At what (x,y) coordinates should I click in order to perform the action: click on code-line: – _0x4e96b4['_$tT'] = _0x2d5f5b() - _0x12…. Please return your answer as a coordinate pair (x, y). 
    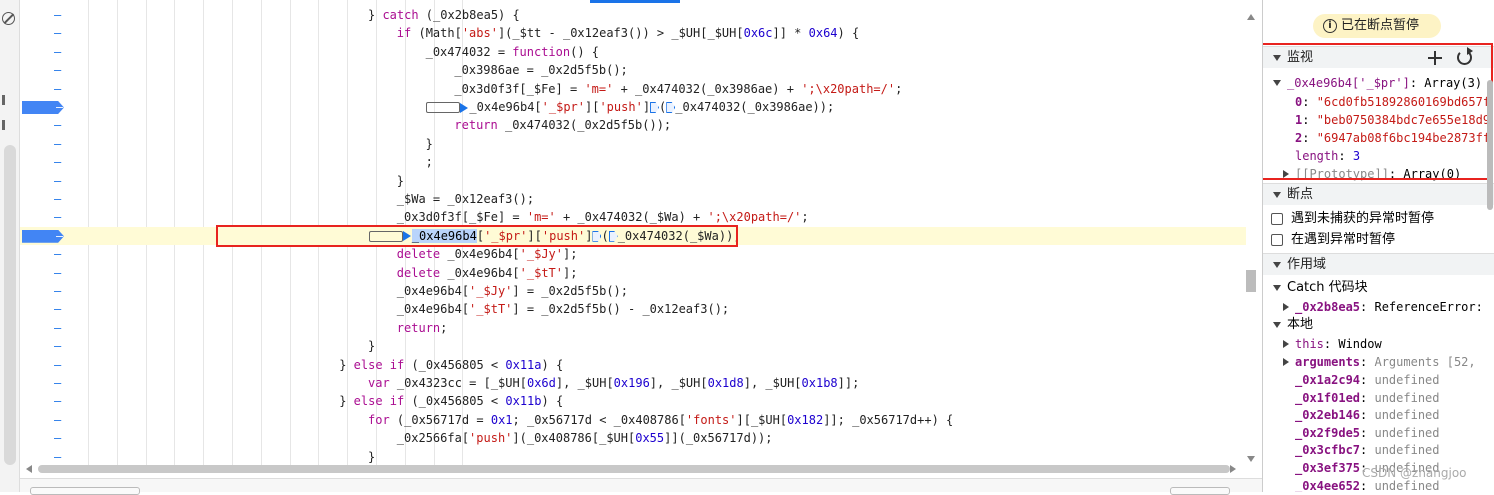
    Looking at the image, I should click on (633, 309).